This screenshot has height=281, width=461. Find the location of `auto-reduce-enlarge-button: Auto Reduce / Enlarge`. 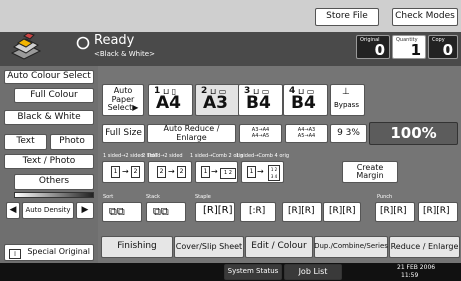

auto-reduce-enlarge-button: Auto Reduce / Enlarge is located at coordinates (191, 133).